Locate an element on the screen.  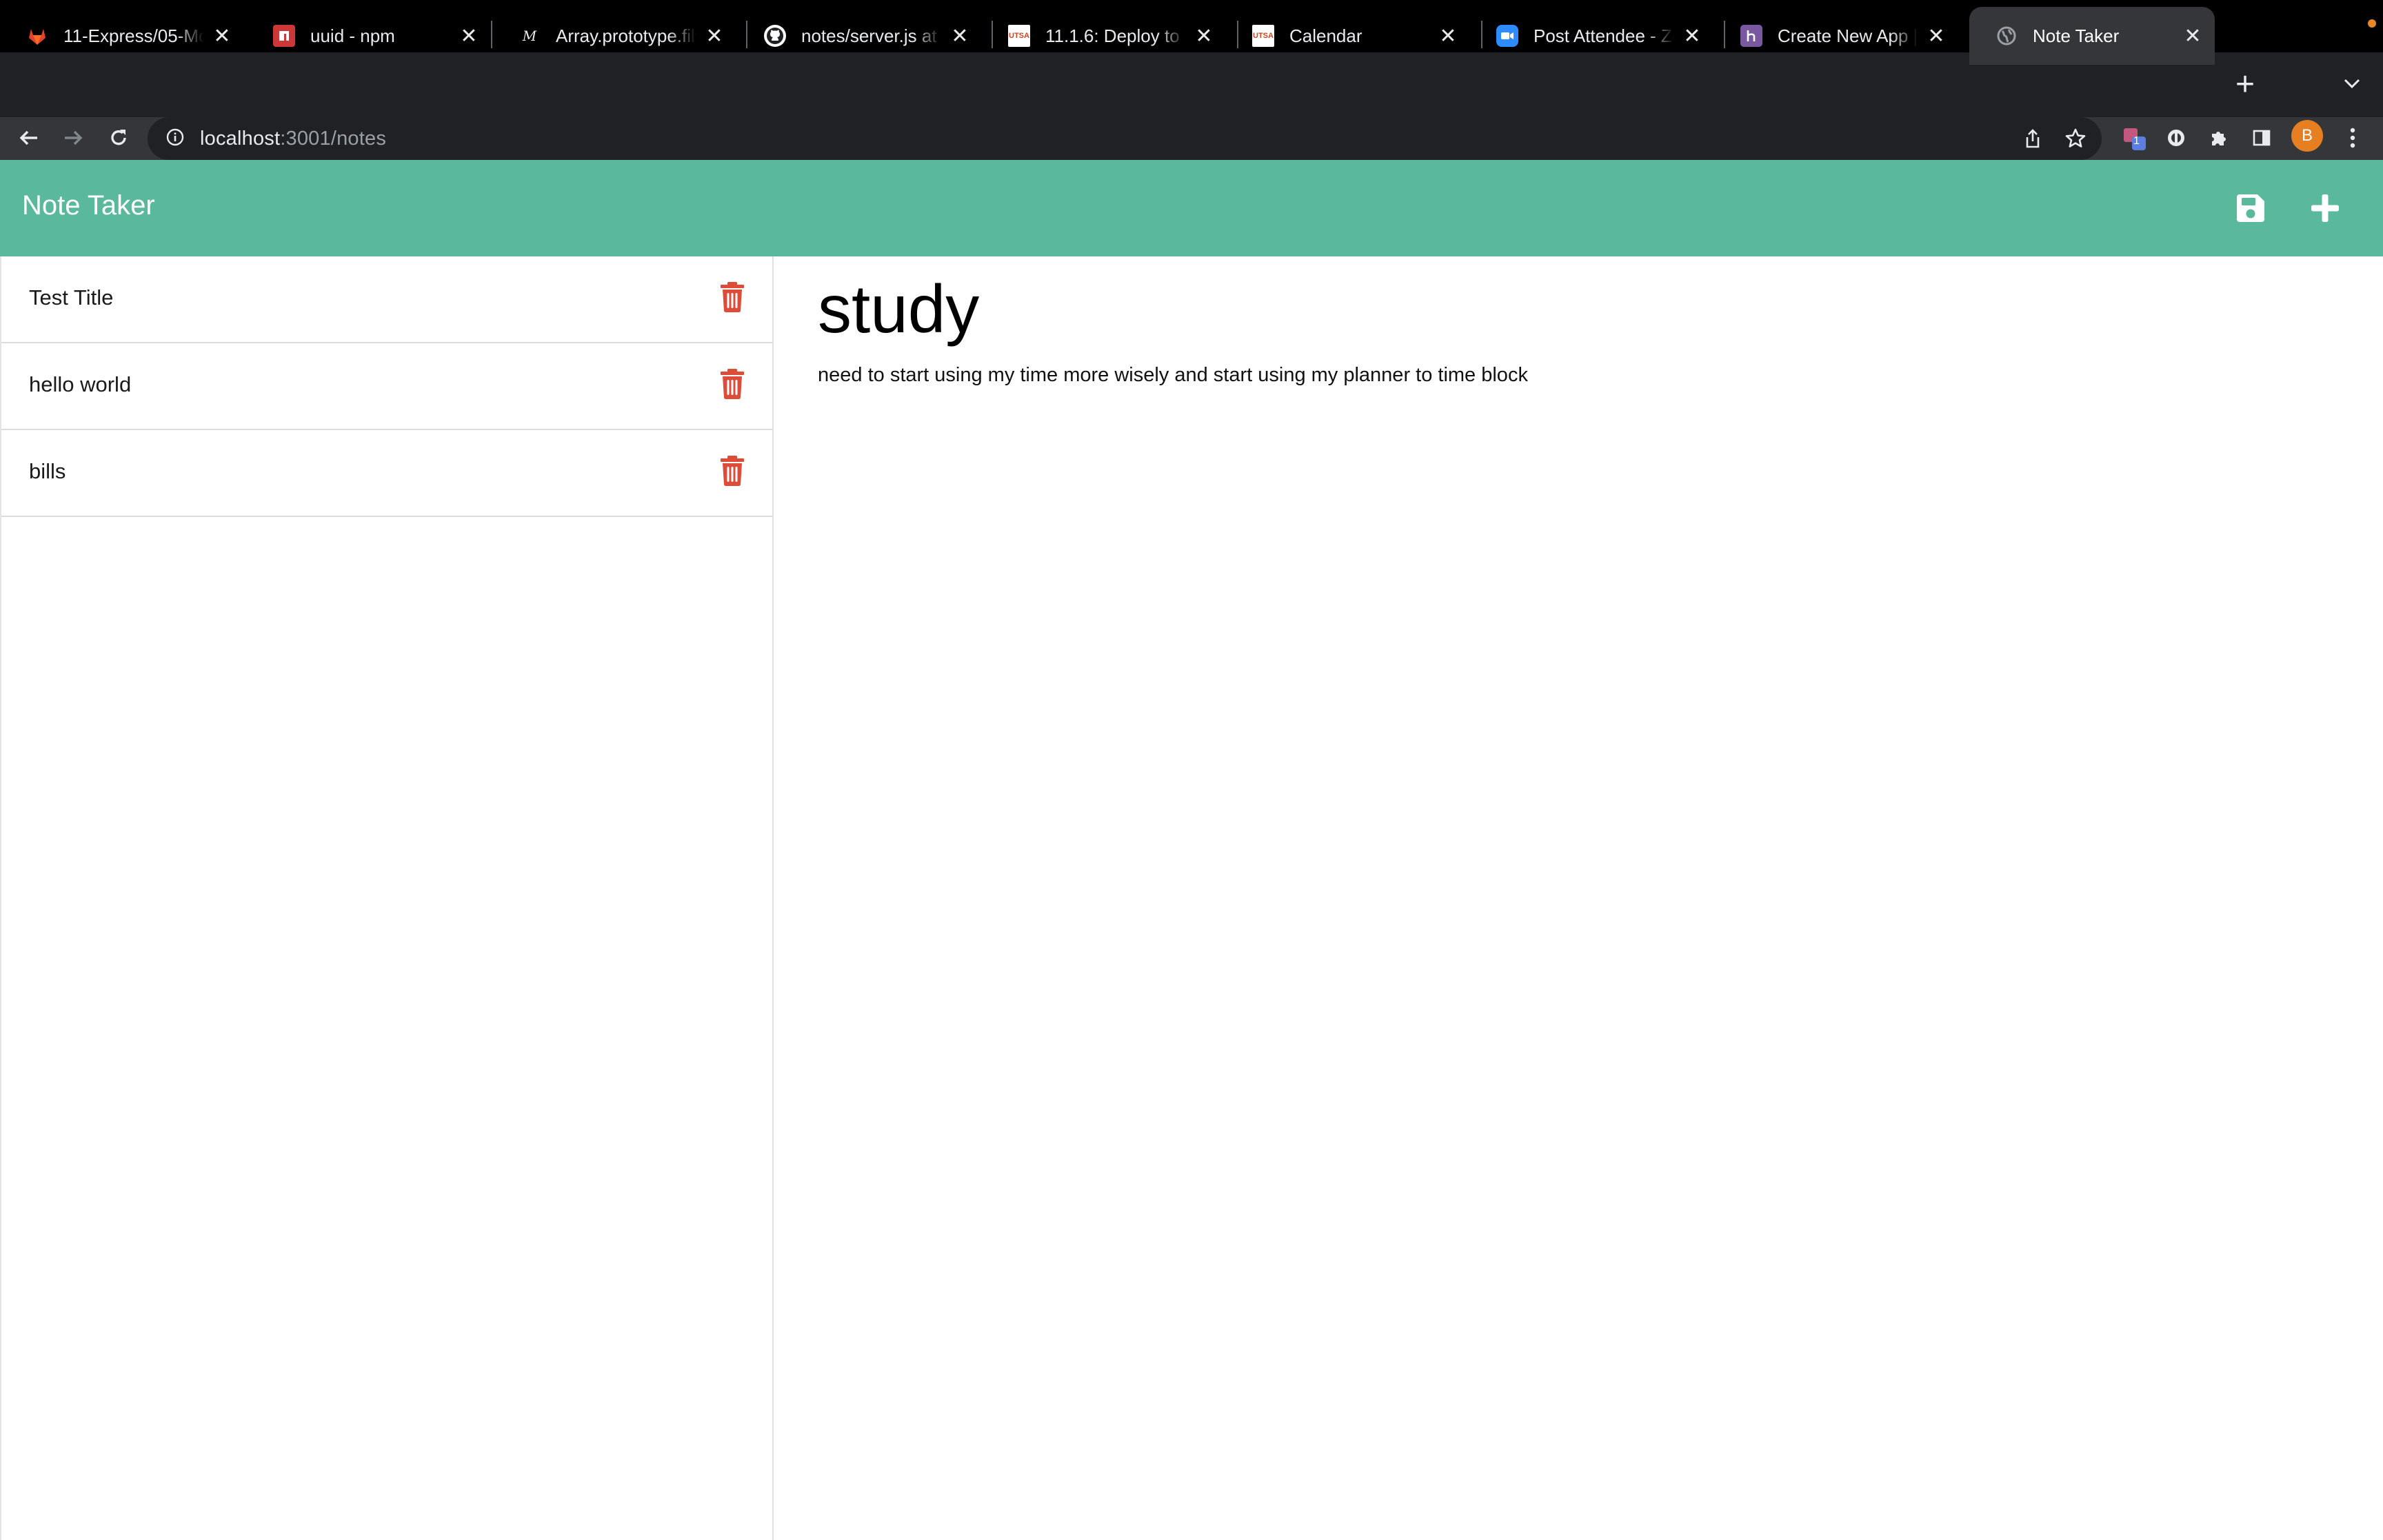
new-tab-button: + is located at coordinates (2245, 85).